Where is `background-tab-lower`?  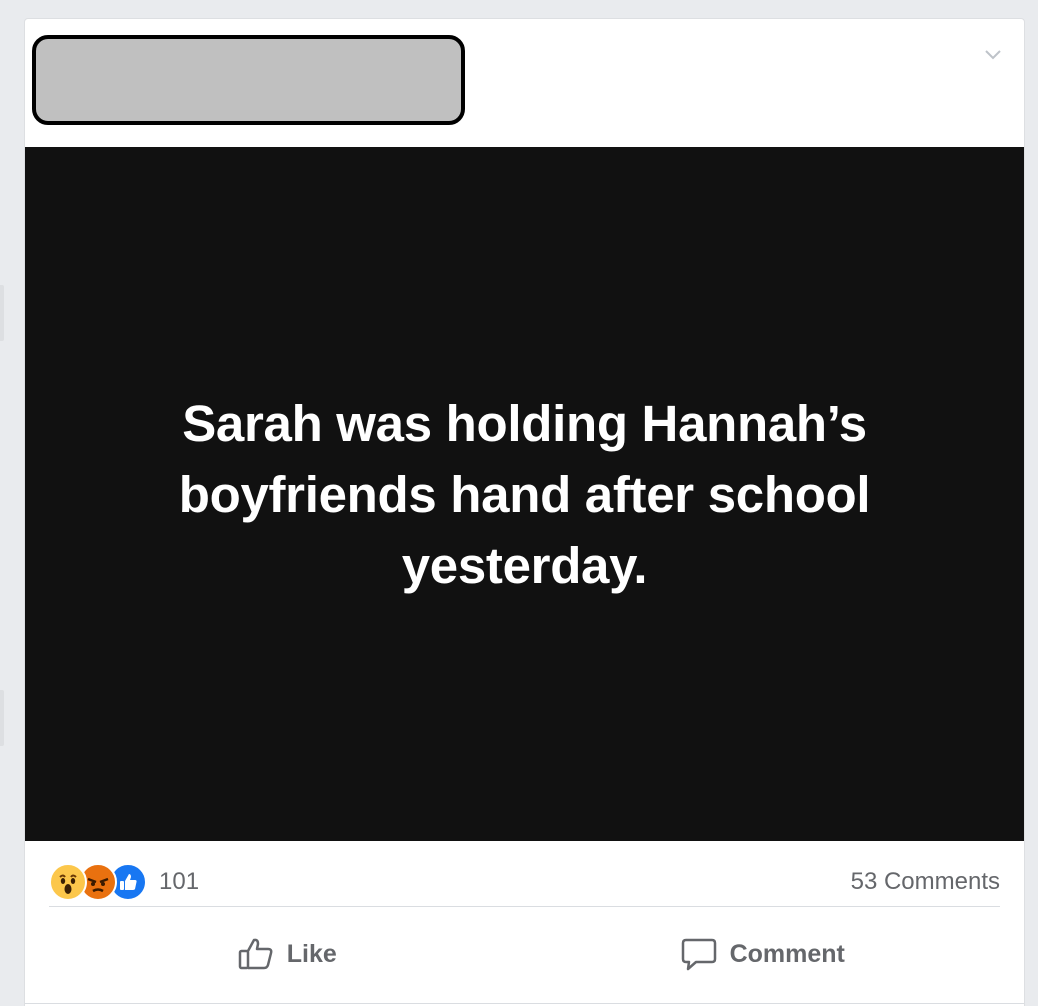
background-tab-lower is located at coordinates (2, 718).